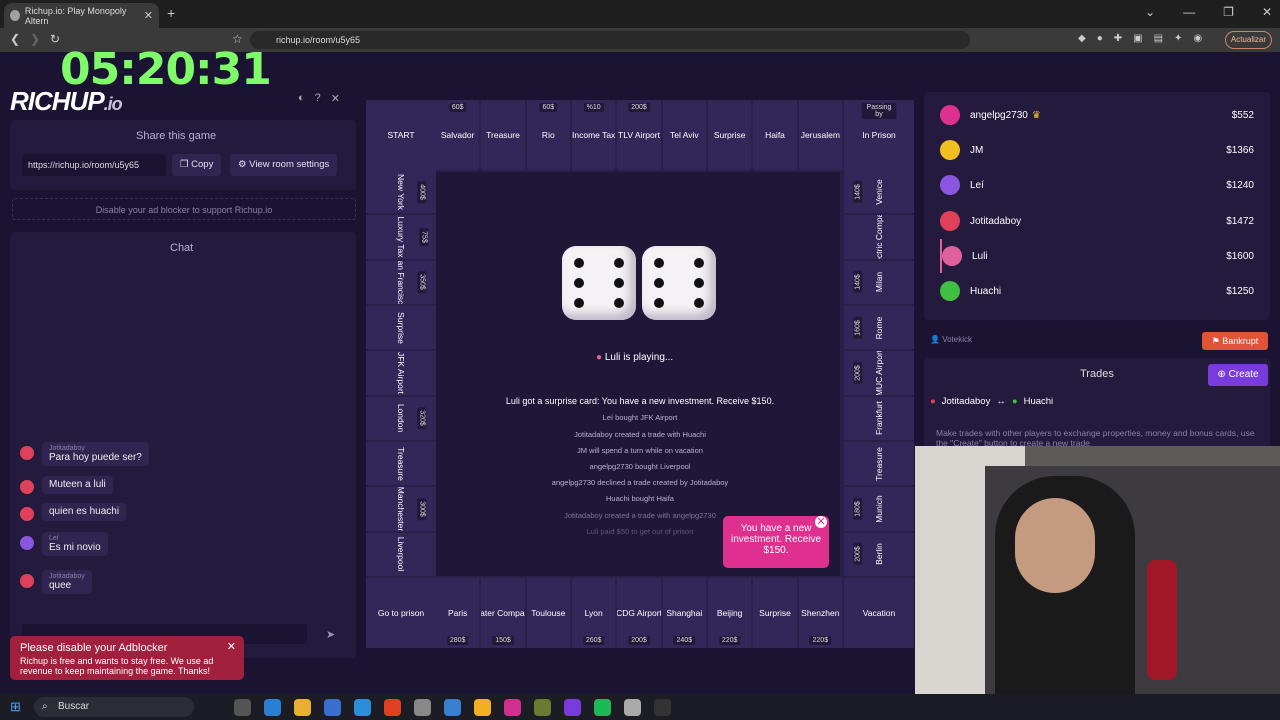 This screenshot has width=1280, height=720. I want to click on bankrupt-button: ⚑ Bankrupt, so click(1235, 341).